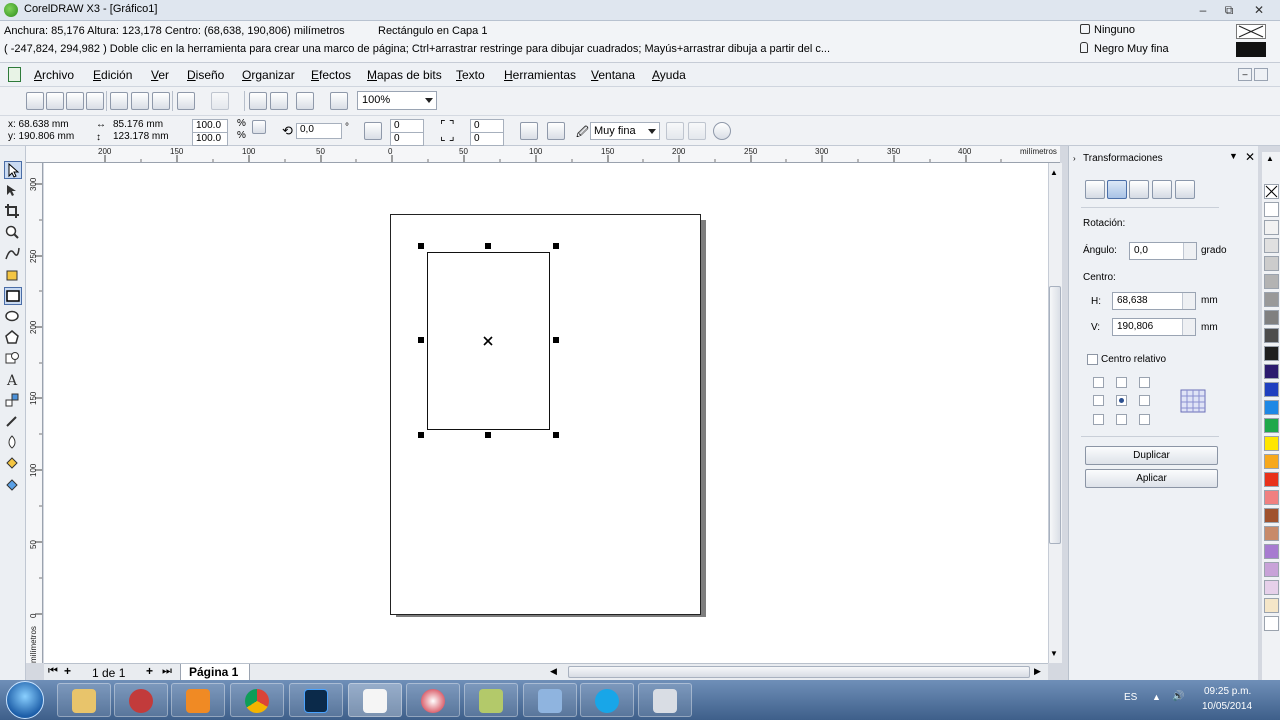 Image resolution: width=1280 pixels, height=720 pixels. What do you see at coordinates (13, 317) in the screenshot?
I see `ellipse-tool-icon` at bounding box center [13, 317].